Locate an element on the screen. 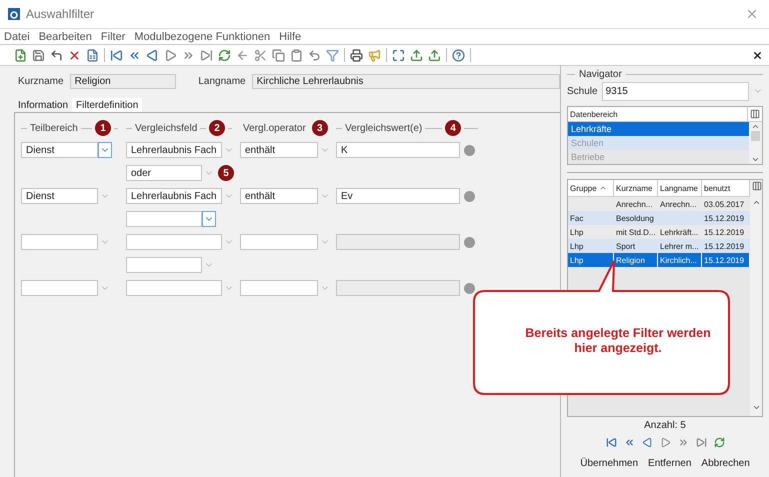 This screenshot has height=477, width=769. short-name-field: Religion is located at coordinates (123, 81).